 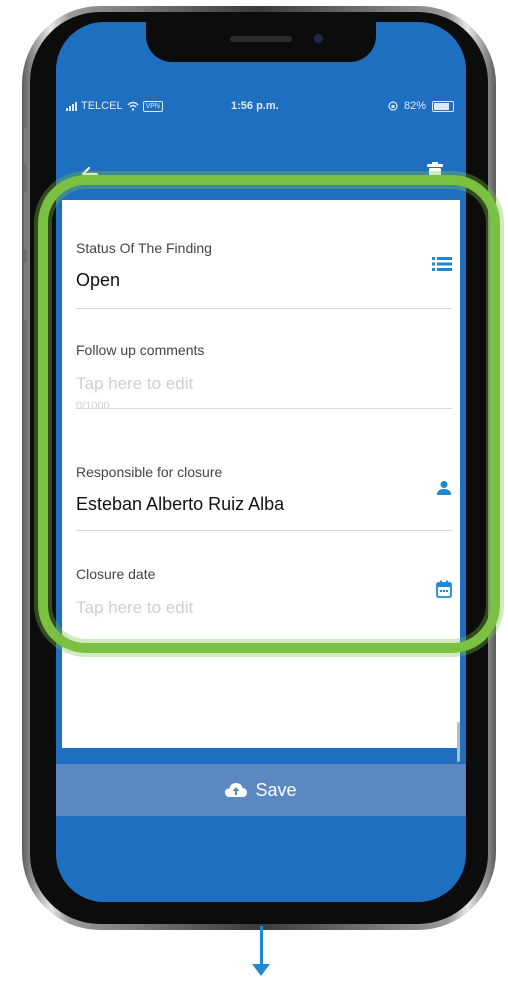 I want to click on scrollbar, so click(x=458, y=742).